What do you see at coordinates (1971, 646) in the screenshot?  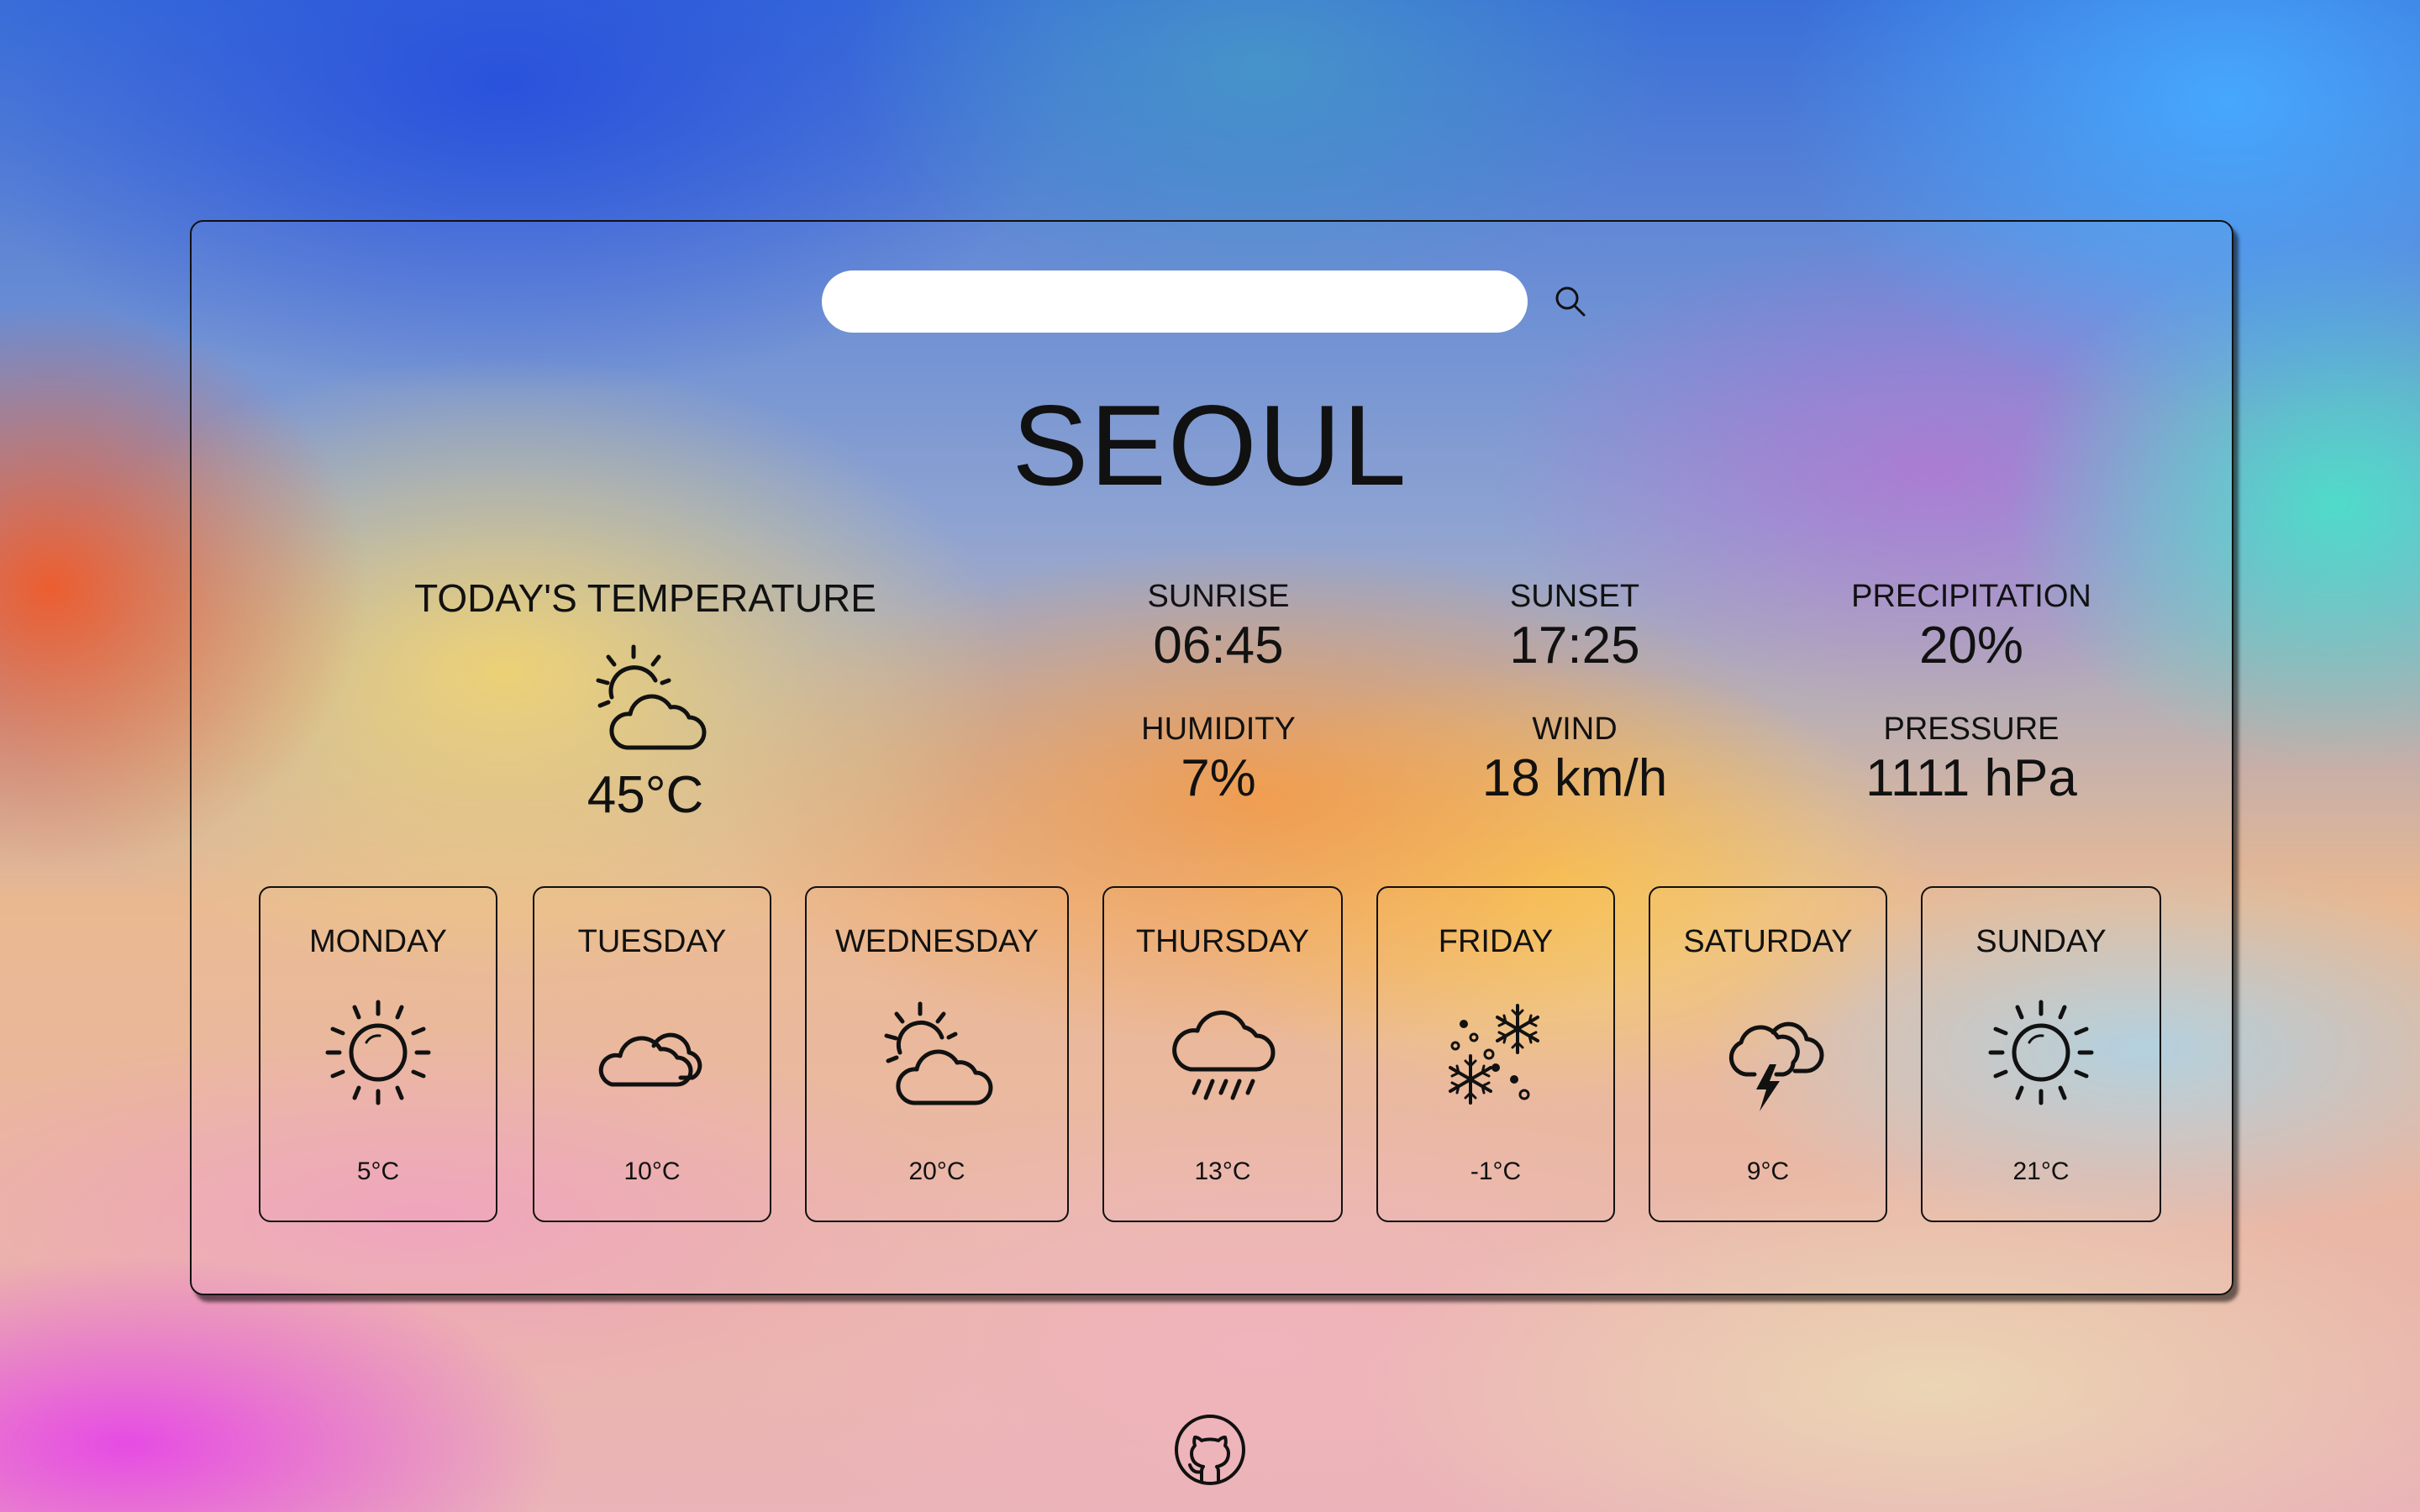 I see `stat-value: 20%` at bounding box center [1971, 646].